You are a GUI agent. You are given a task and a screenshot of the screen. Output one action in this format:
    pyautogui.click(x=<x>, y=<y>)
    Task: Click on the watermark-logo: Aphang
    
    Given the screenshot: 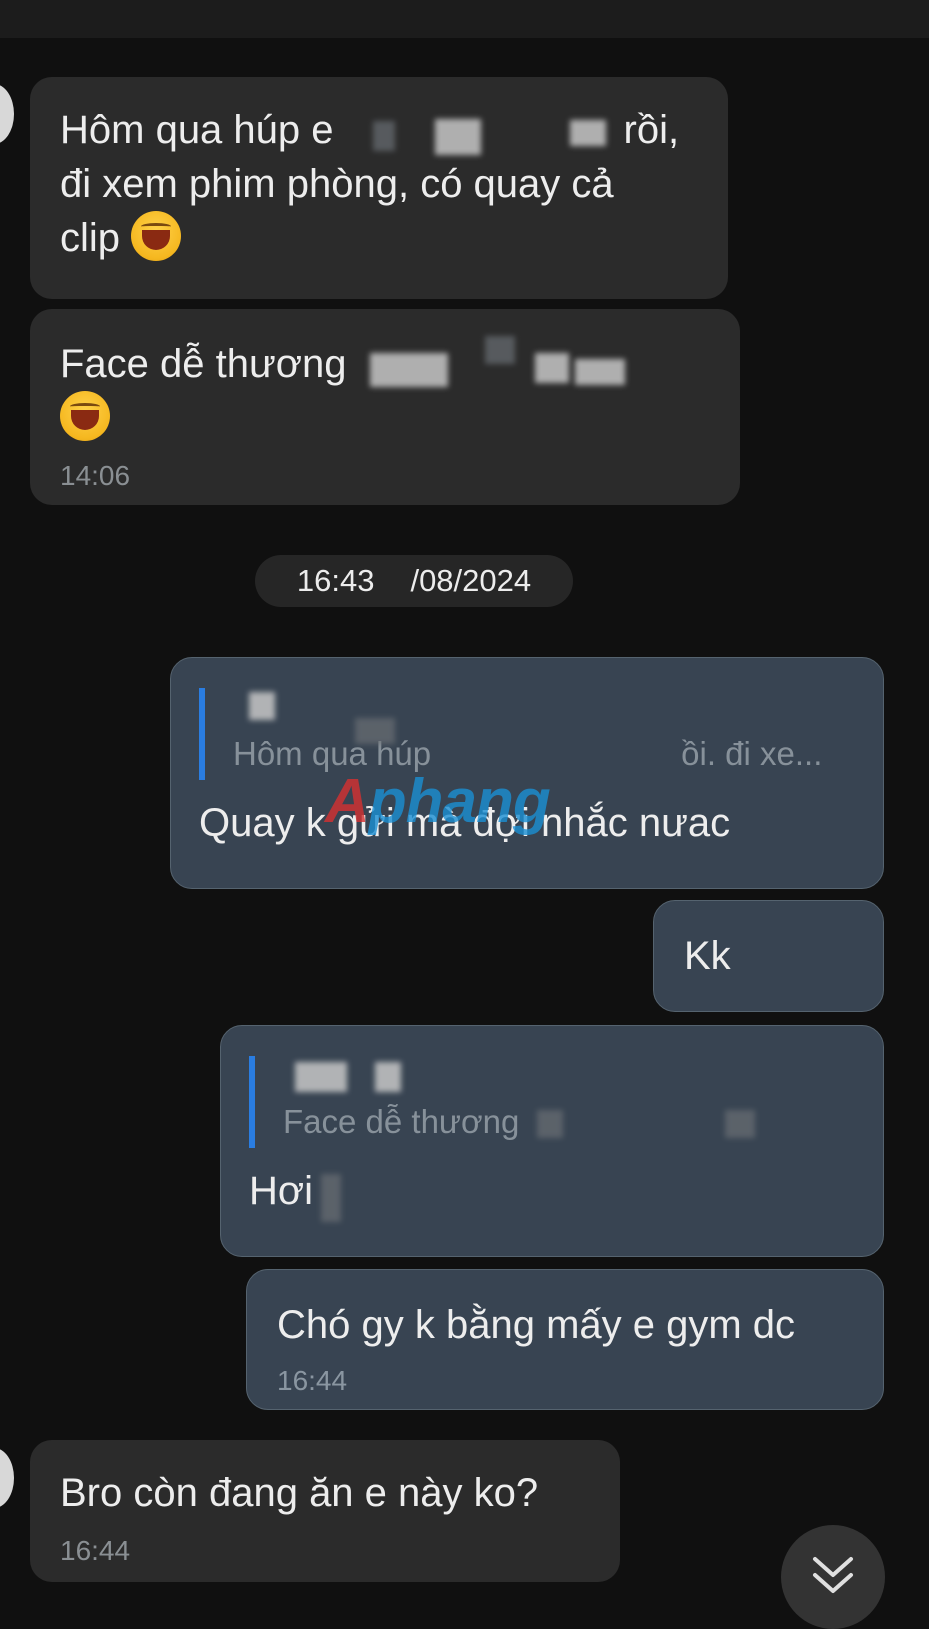 What is the action you would take?
    pyautogui.click(x=438, y=801)
    